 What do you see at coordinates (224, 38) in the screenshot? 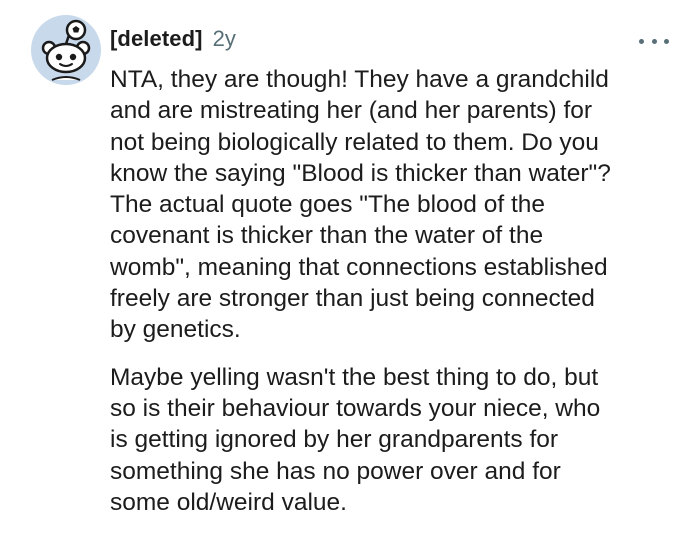
I see `comment-age: 2y` at bounding box center [224, 38].